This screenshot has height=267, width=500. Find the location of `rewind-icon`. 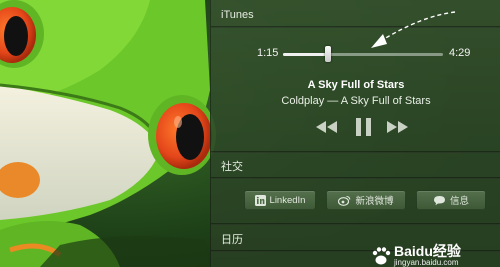

rewind-icon is located at coordinates (326, 127).